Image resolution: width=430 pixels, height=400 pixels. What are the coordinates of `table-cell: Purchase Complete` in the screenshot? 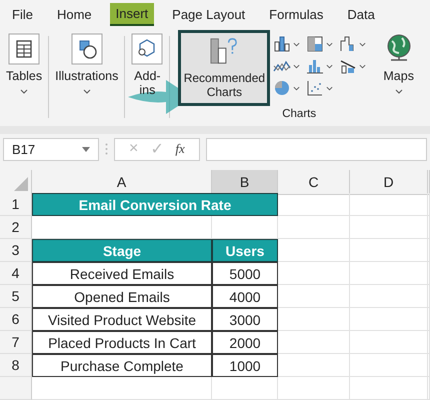 It's located at (122, 365).